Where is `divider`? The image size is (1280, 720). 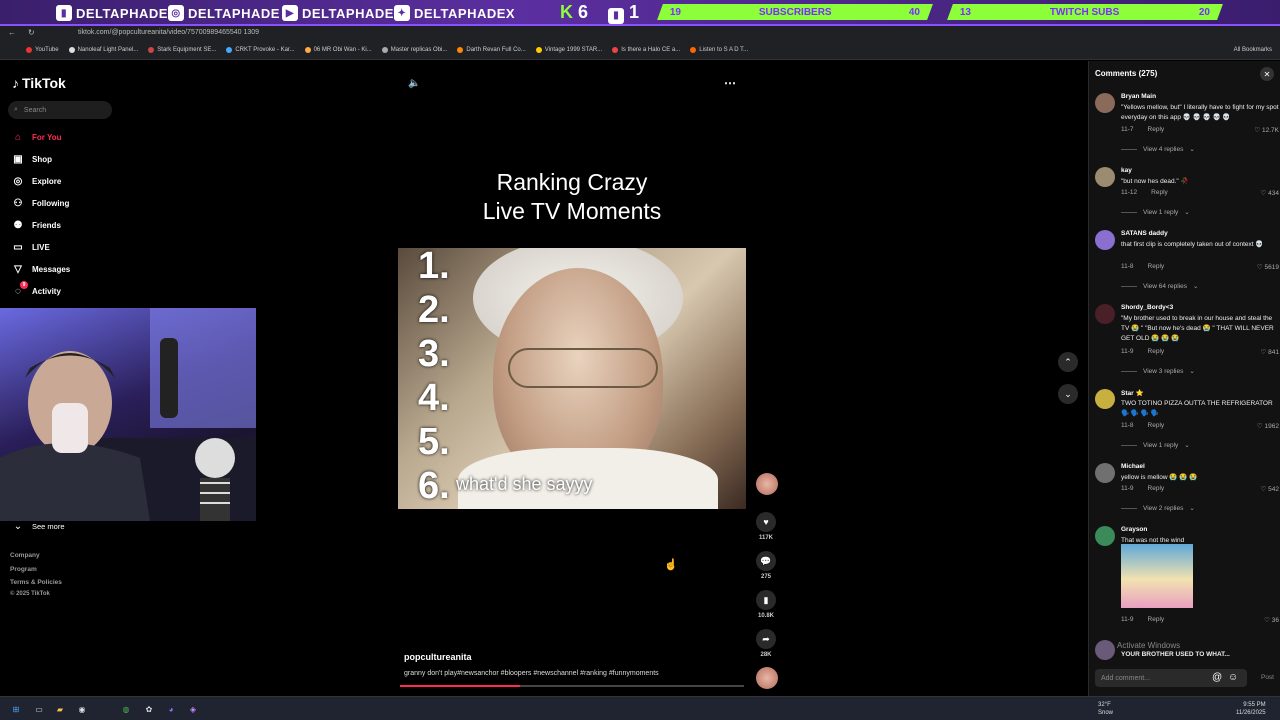
divider is located at coordinates (1129, 149).